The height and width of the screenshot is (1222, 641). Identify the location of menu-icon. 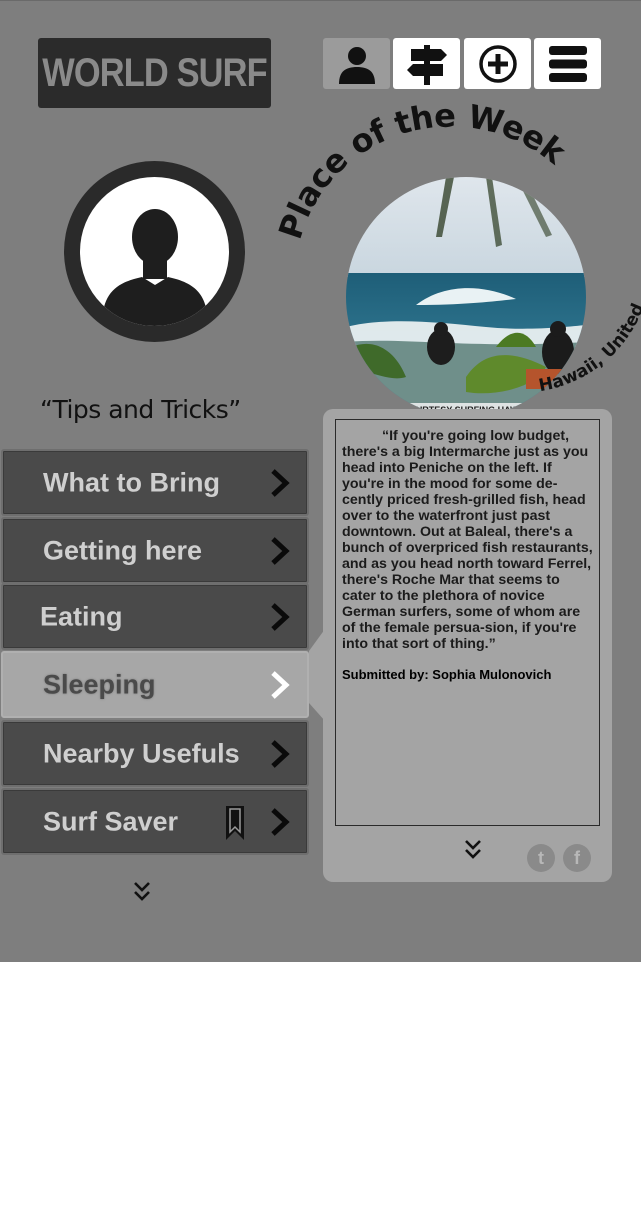
(567, 63).